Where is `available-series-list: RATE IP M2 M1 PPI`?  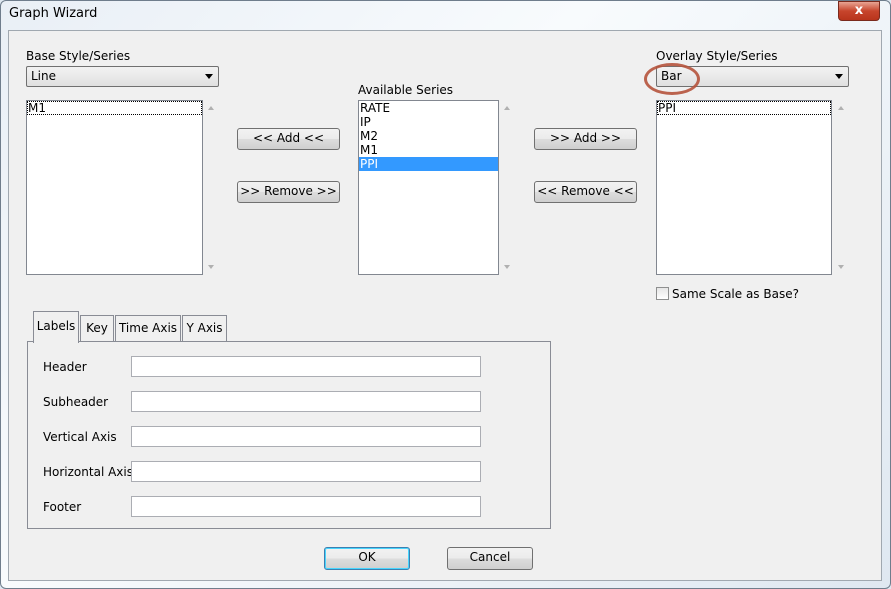 available-series-list: RATE IP M2 M1 PPI is located at coordinates (428, 187).